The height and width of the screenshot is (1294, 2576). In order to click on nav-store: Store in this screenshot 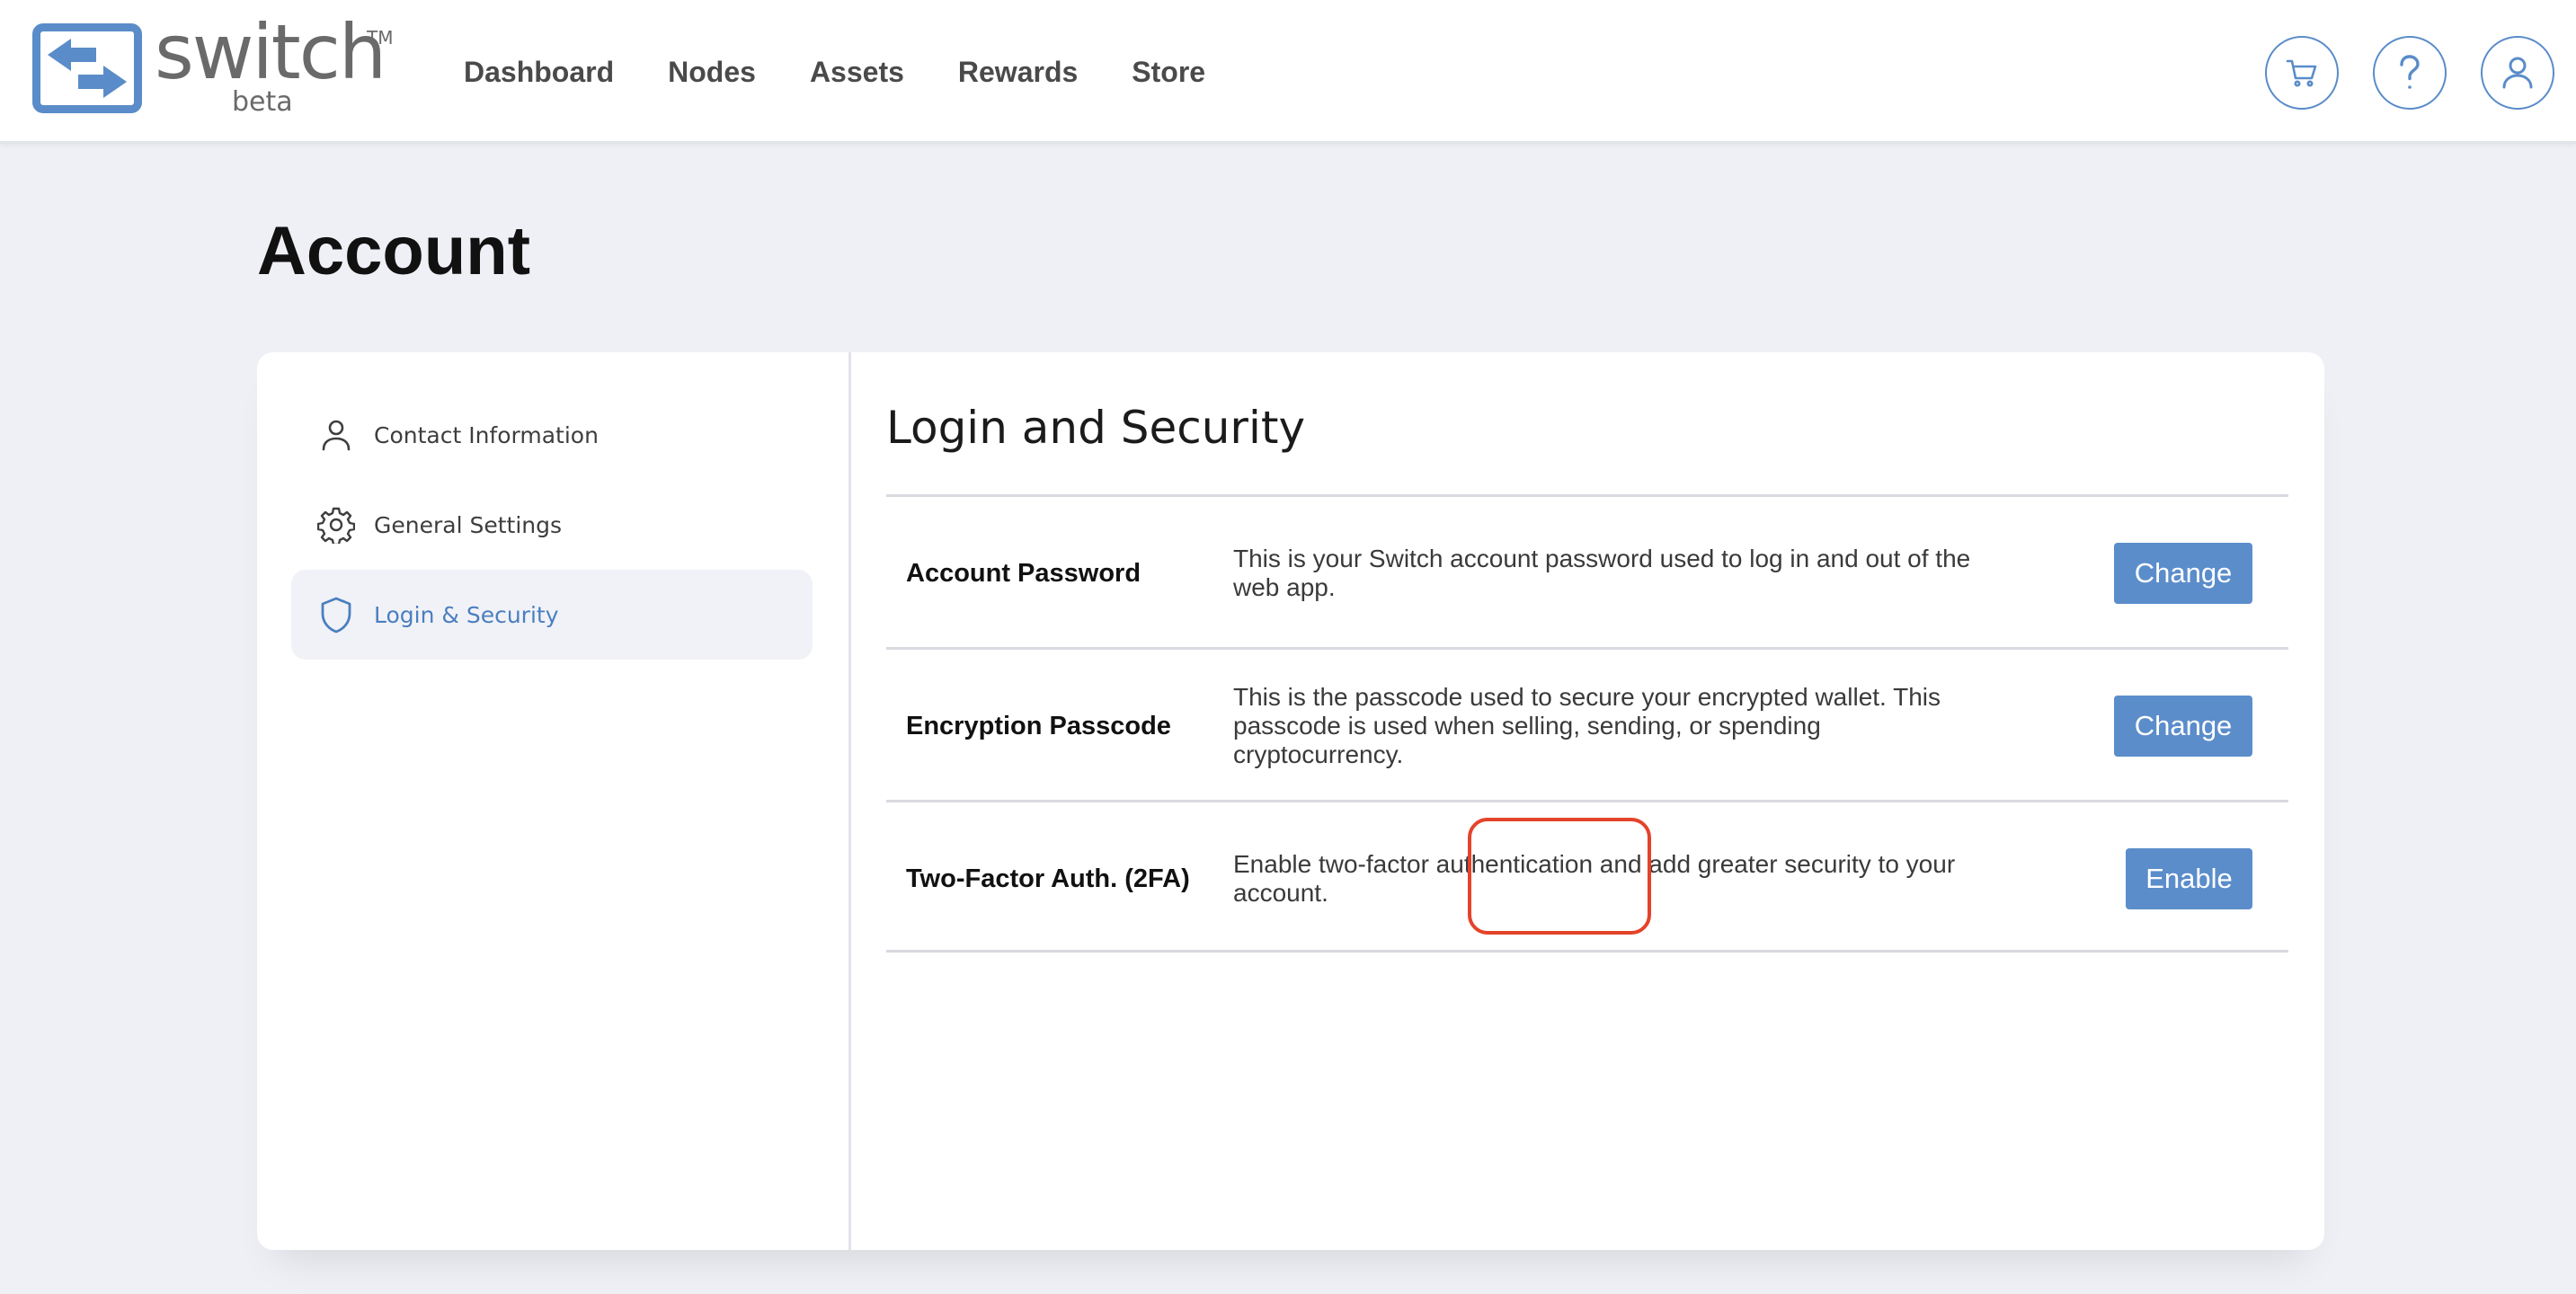, I will do `click(1168, 72)`.